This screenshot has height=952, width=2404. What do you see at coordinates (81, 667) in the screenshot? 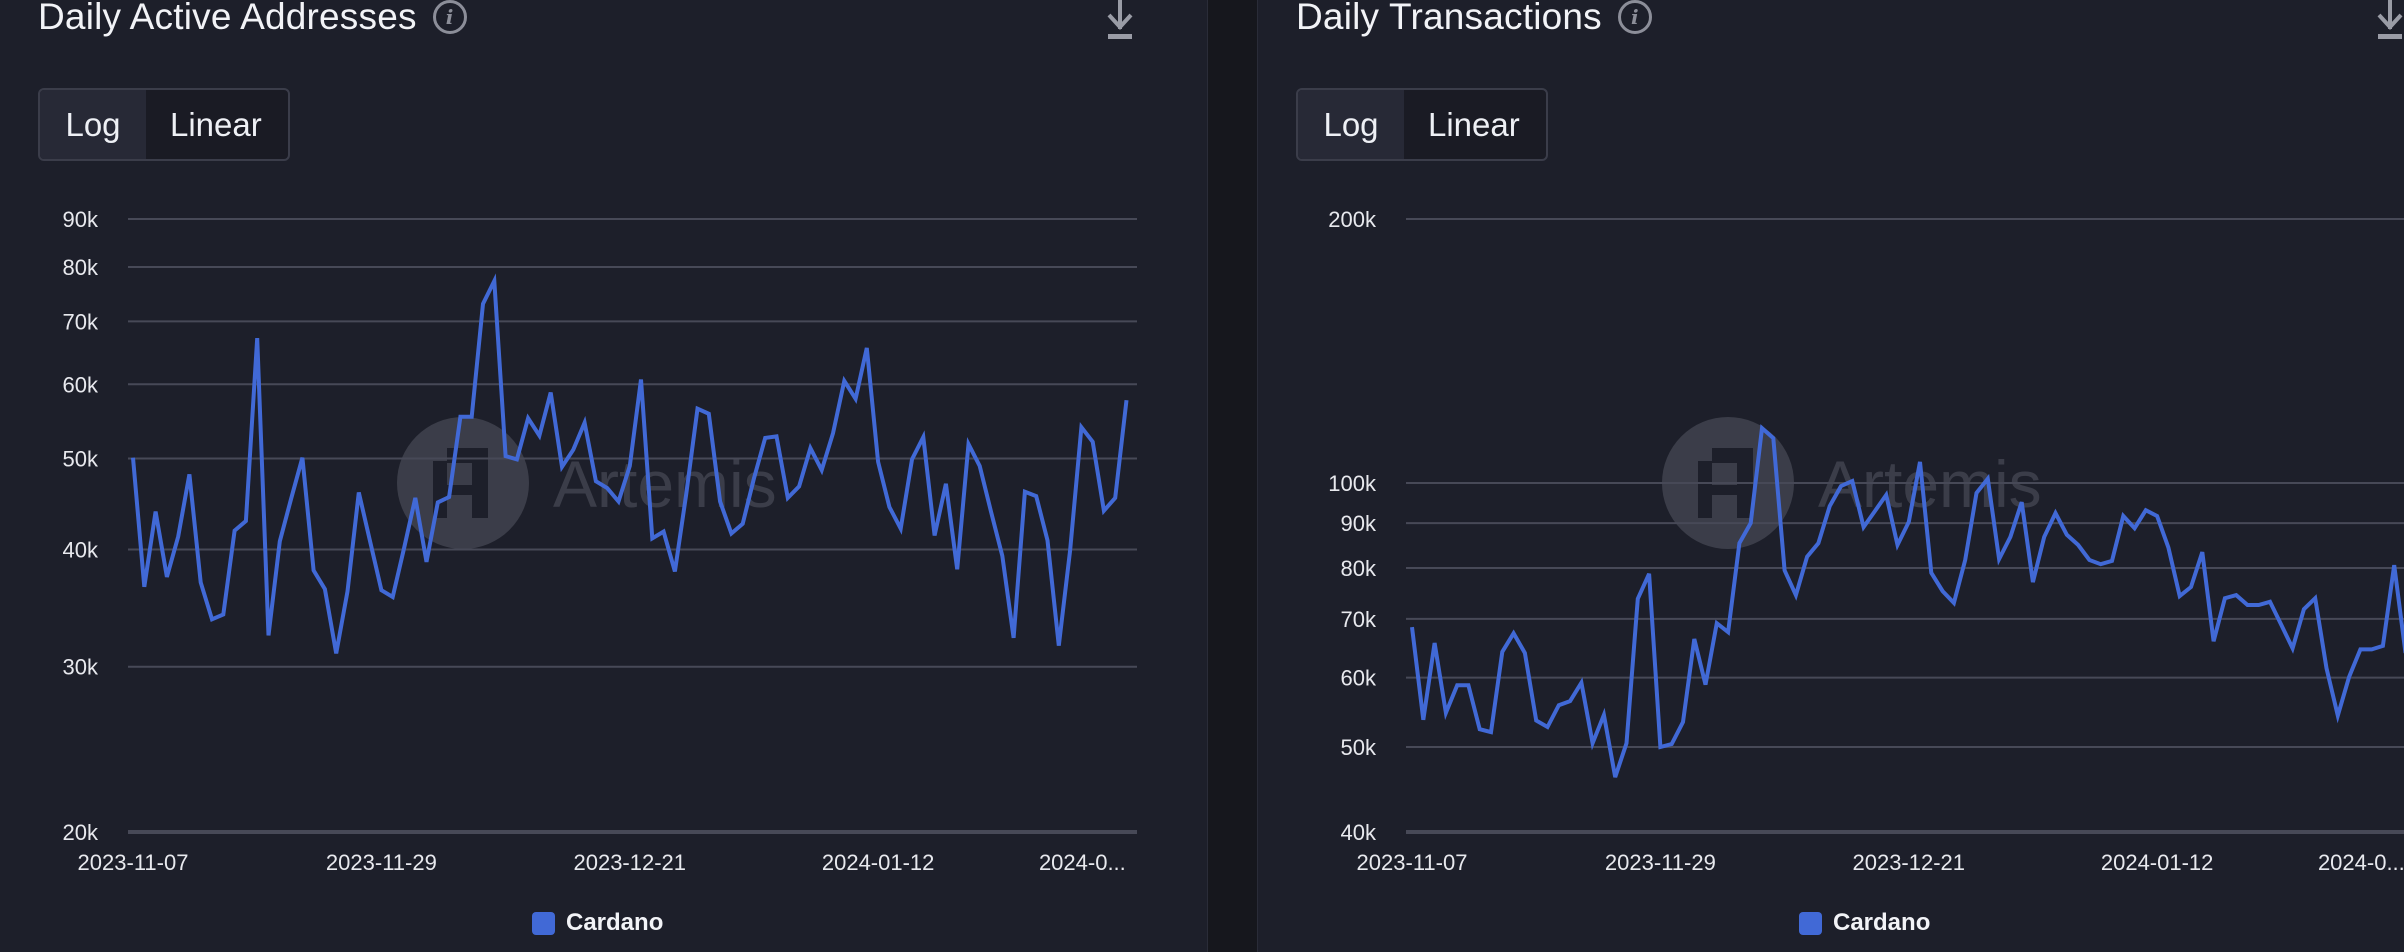
I see `y-tick-label: 30k` at bounding box center [81, 667].